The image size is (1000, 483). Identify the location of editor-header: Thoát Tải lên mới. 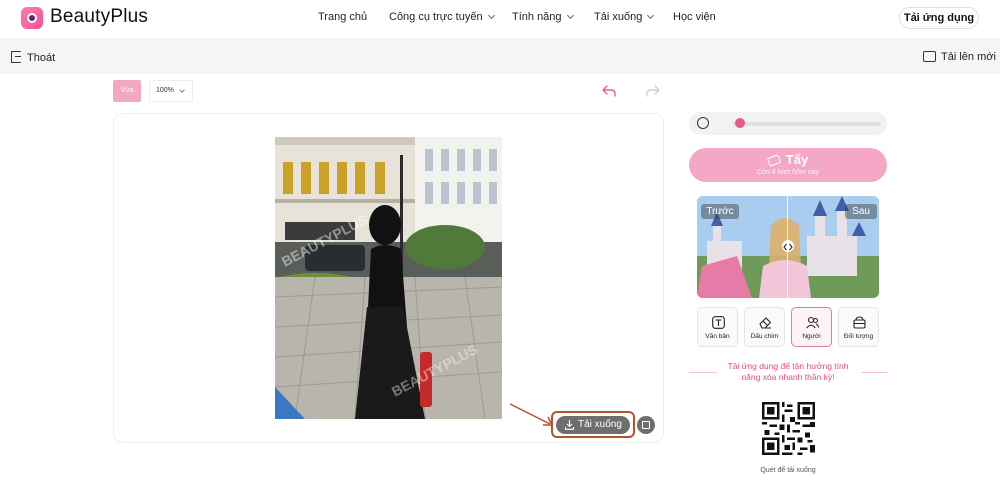
(500, 56).